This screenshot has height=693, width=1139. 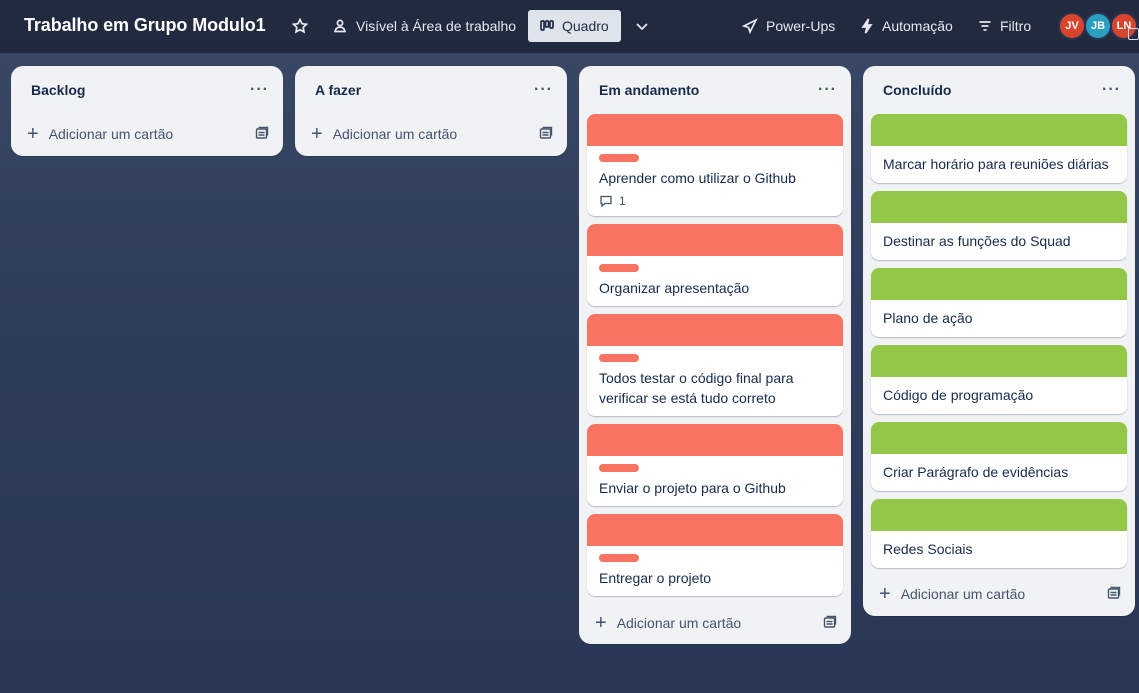 I want to click on card-title: Marcar horário para reuniões diárias, so click(x=996, y=164).